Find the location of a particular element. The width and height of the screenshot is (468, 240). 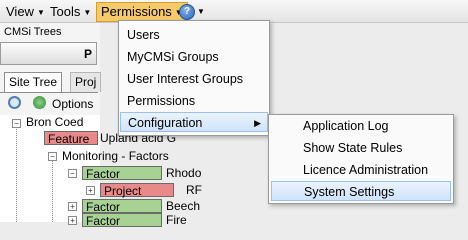

tree-item-label: Monitoring - Factors is located at coordinates (115, 156).